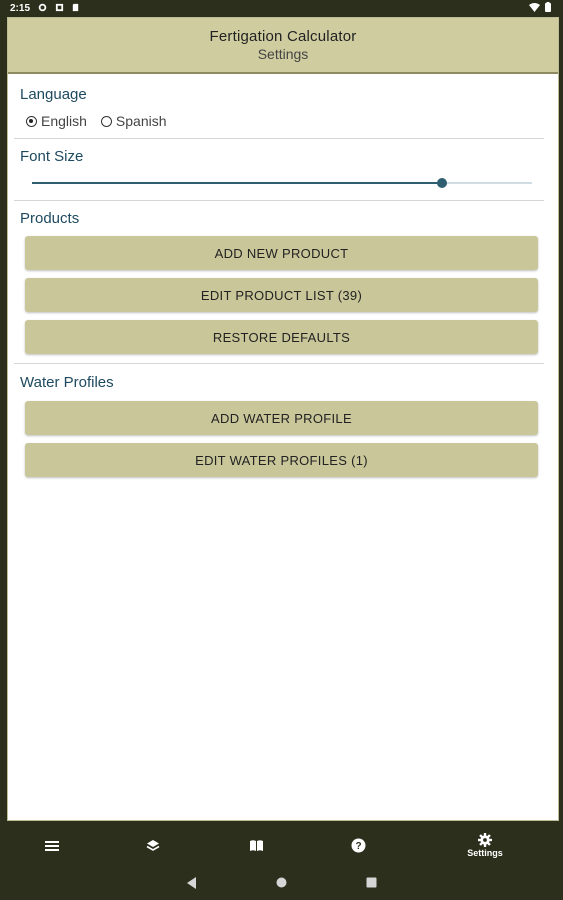 The image size is (563, 900). I want to click on screen-subtitle: Settings, so click(283, 54).